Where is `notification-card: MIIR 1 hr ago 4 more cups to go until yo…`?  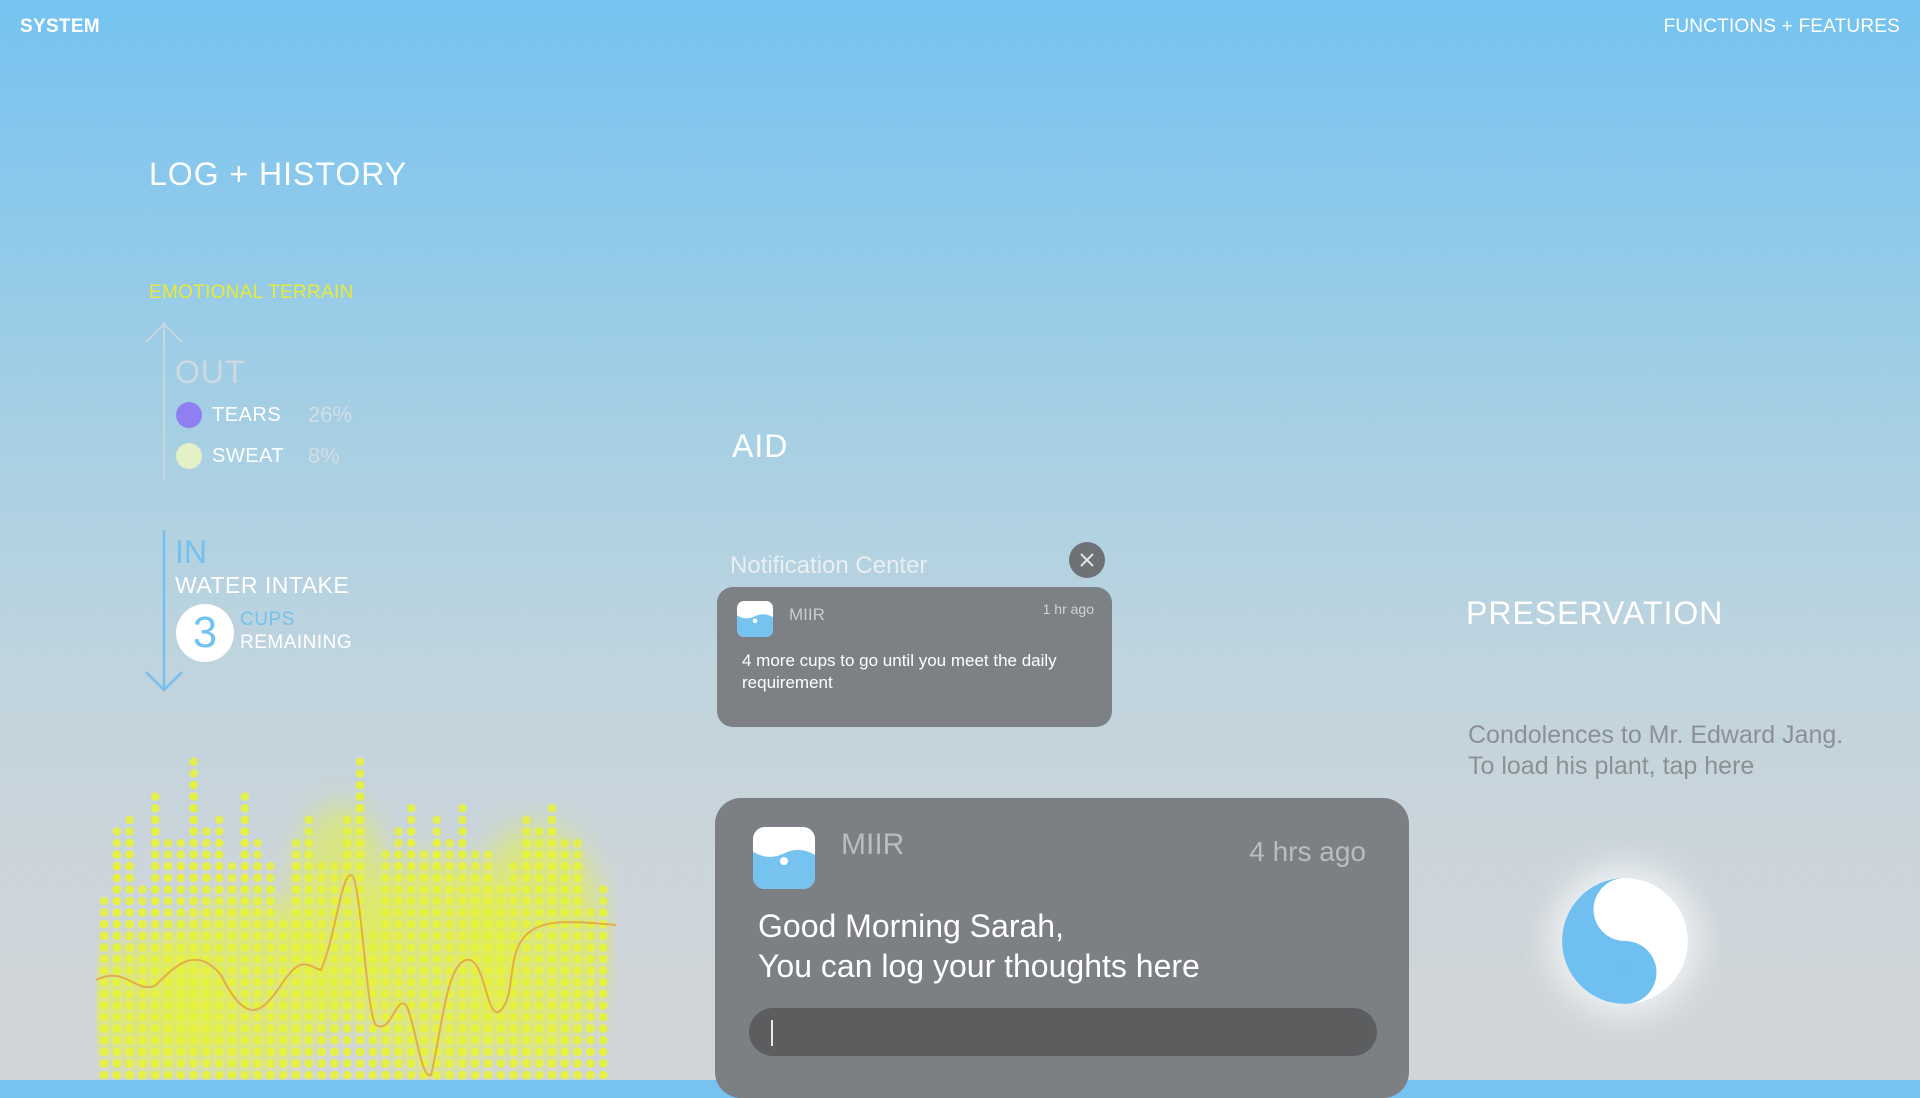 notification-card: MIIR 1 hr ago 4 more cups to go until yo… is located at coordinates (914, 657).